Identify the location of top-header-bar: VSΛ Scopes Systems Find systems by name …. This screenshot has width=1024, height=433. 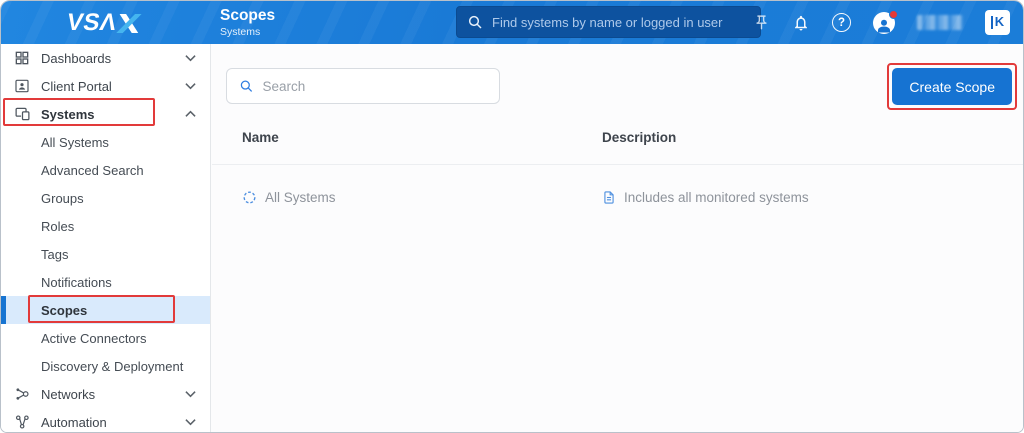
(512, 22).